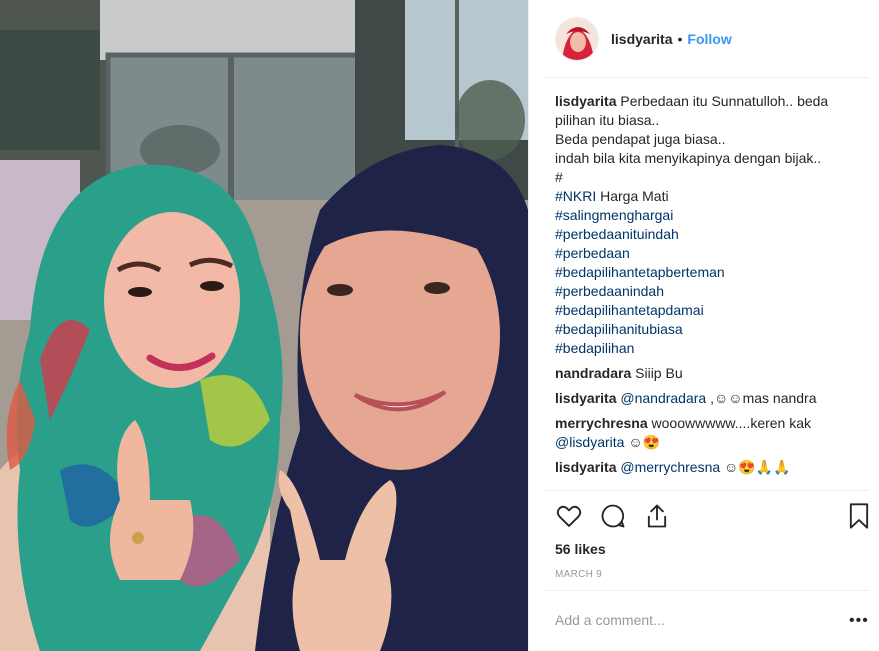 This screenshot has height=651, width=879. Describe the element at coordinates (629, 310) in the screenshot. I see `hashtag-link: #bedapilihantetapdamai` at that location.